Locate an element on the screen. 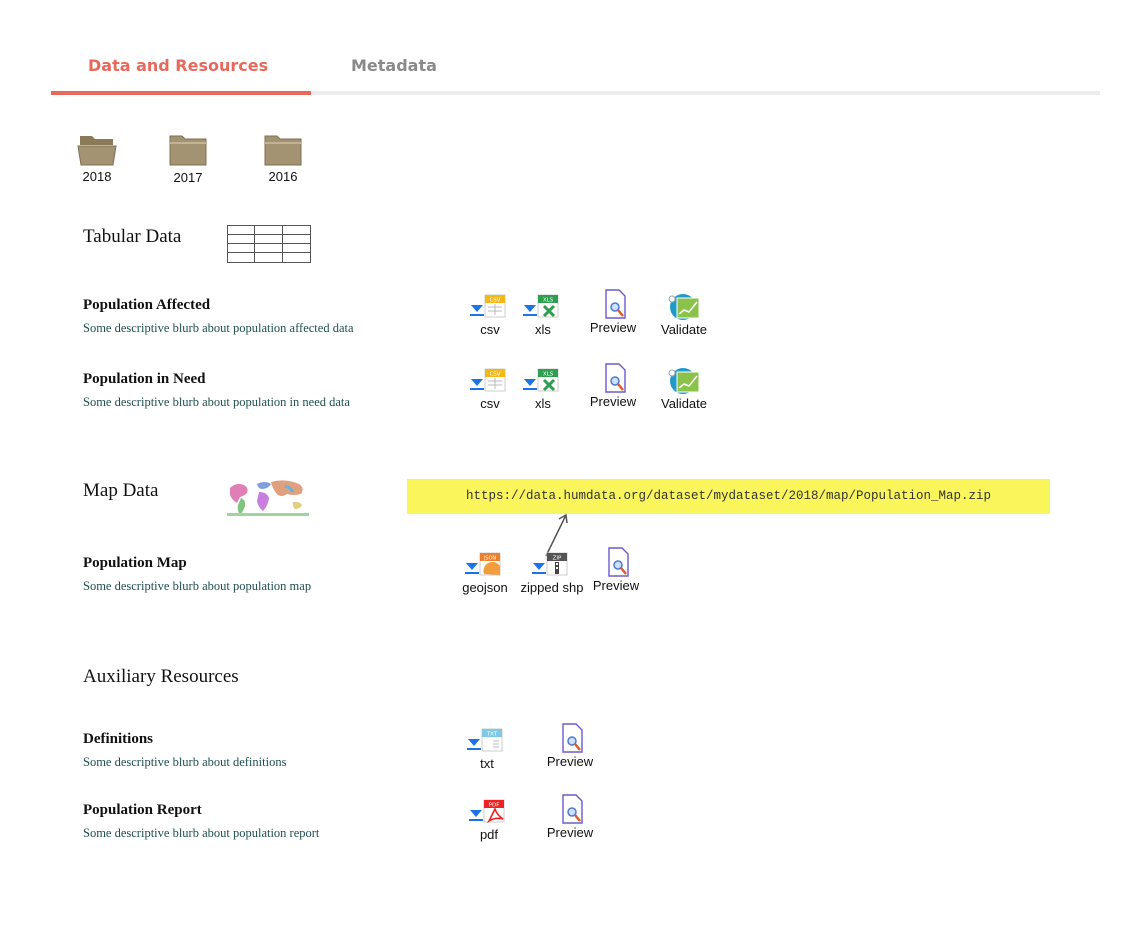 The image size is (1140, 944). file-badge: TXT is located at coordinates (492, 735).